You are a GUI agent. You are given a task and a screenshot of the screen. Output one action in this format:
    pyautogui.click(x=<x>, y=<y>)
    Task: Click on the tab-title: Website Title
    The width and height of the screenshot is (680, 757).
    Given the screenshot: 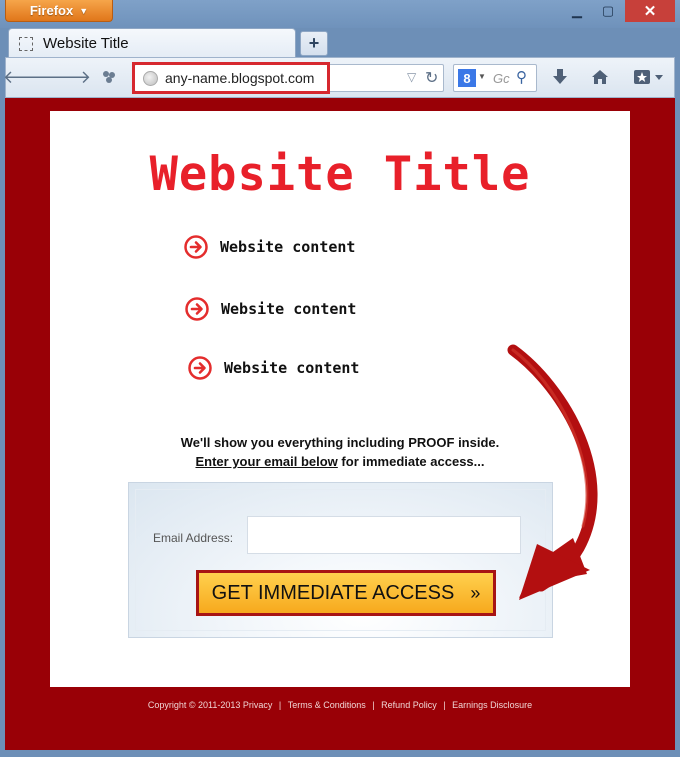 What is the action you would take?
    pyautogui.click(x=86, y=43)
    